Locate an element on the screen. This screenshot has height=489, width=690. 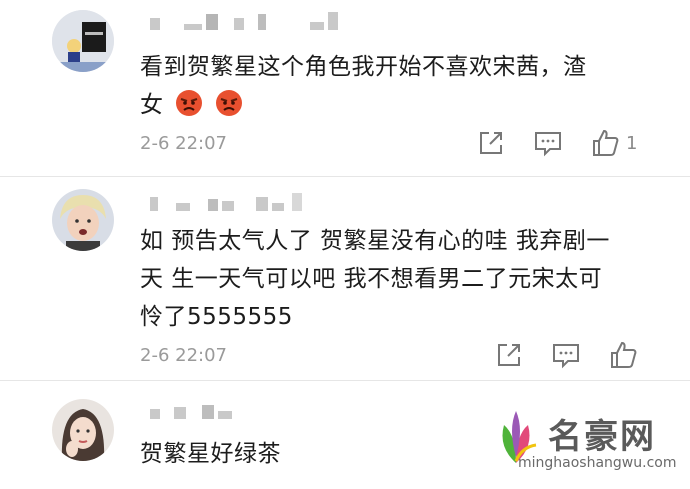
site-watermark: 名豪网 minghaoshangwu.com is located at coordinates (582, 443).